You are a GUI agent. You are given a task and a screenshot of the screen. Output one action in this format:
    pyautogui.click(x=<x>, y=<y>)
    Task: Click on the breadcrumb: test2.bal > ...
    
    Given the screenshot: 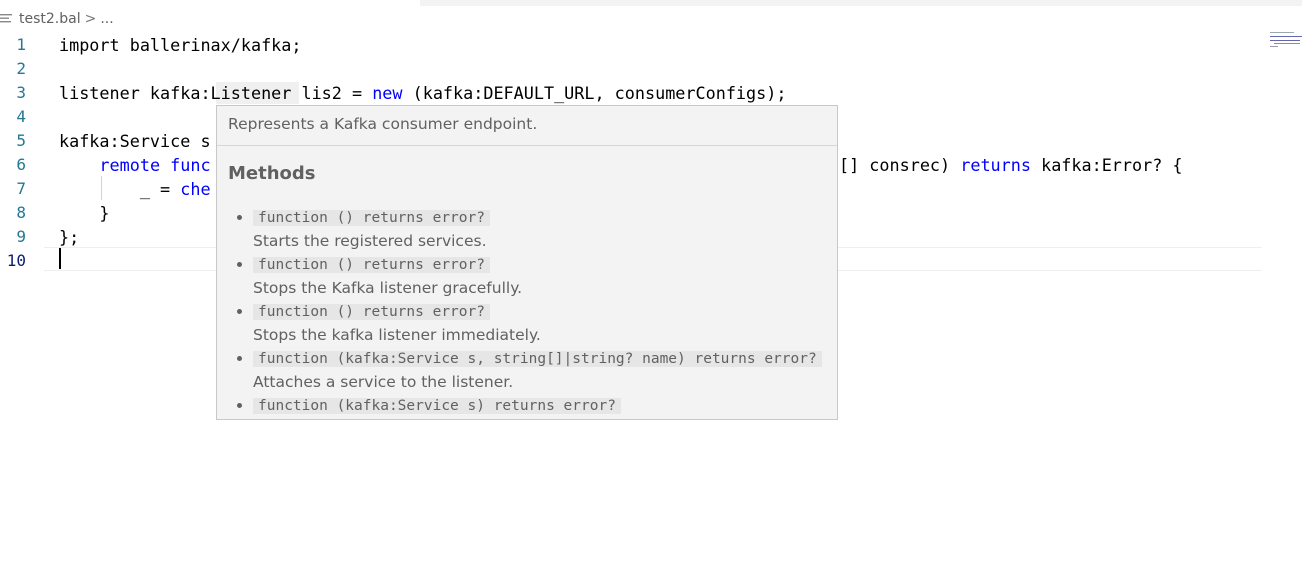 What is the action you would take?
    pyautogui.click(x=57, y=19)
    